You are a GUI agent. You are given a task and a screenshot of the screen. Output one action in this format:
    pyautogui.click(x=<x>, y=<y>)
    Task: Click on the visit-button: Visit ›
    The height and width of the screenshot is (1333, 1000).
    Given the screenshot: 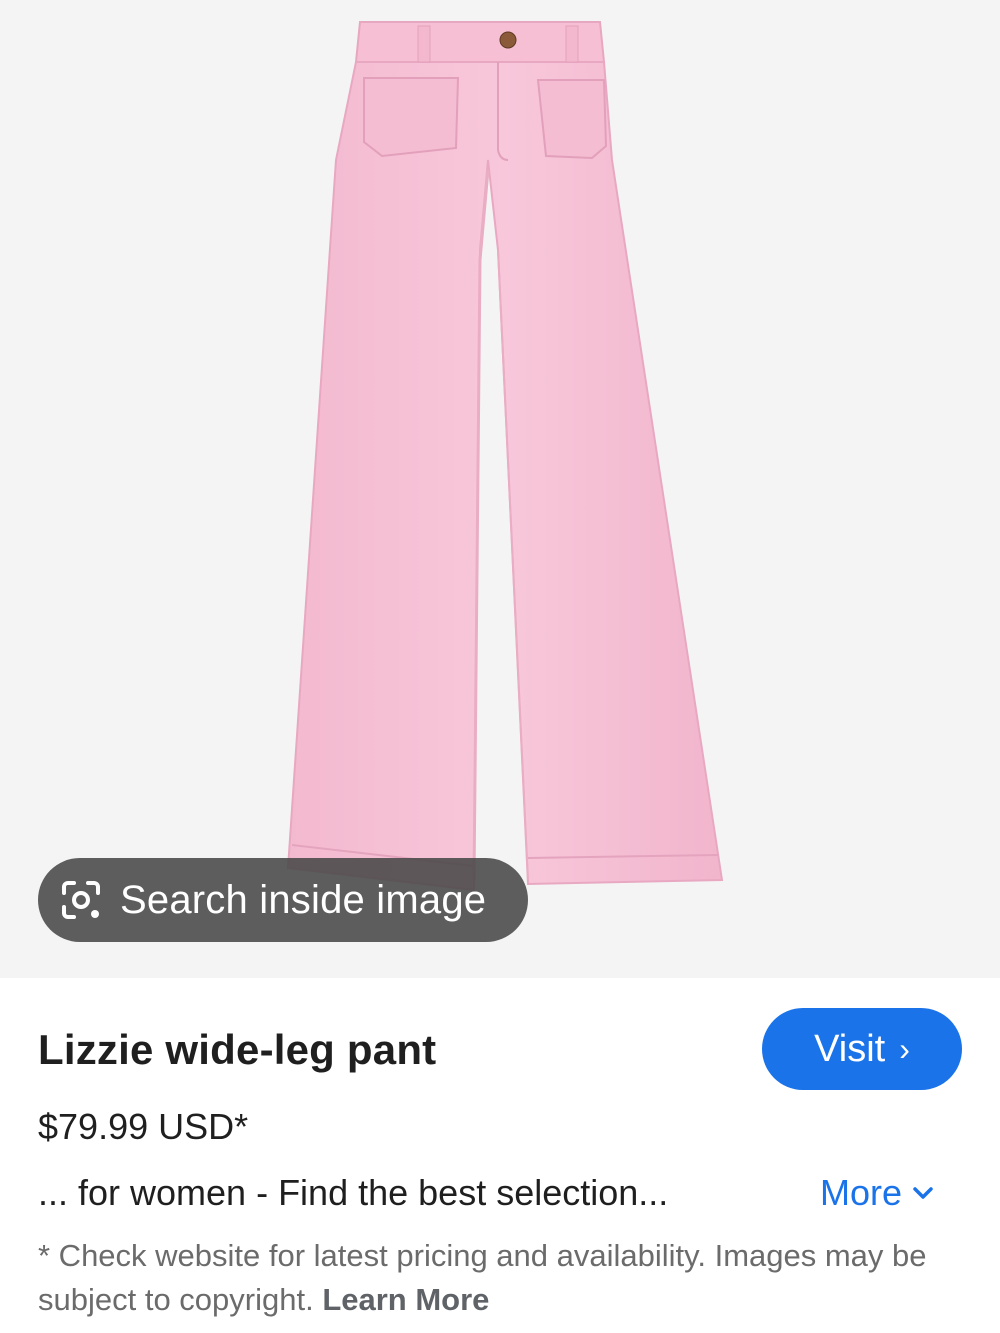 What is the action you would take?
    pyautogui.click(x=862, y=1049)
    